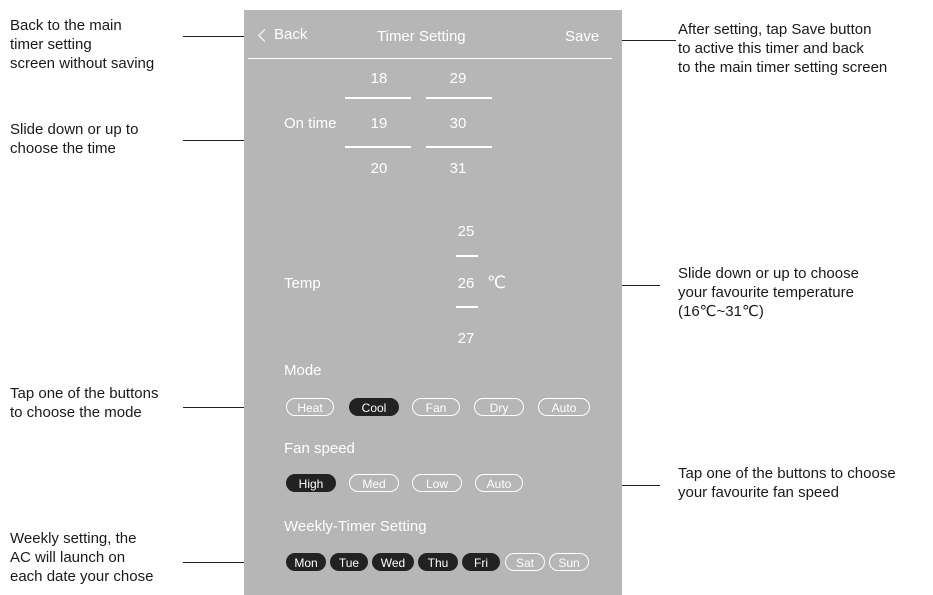 This screenshot has width=933, height=595. I want to click on annotation-line: Tap one of the buttons, so click(84, 393).